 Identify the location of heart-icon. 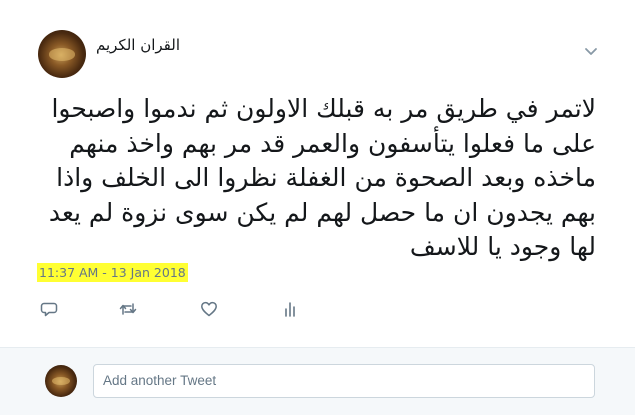
(209, 309).